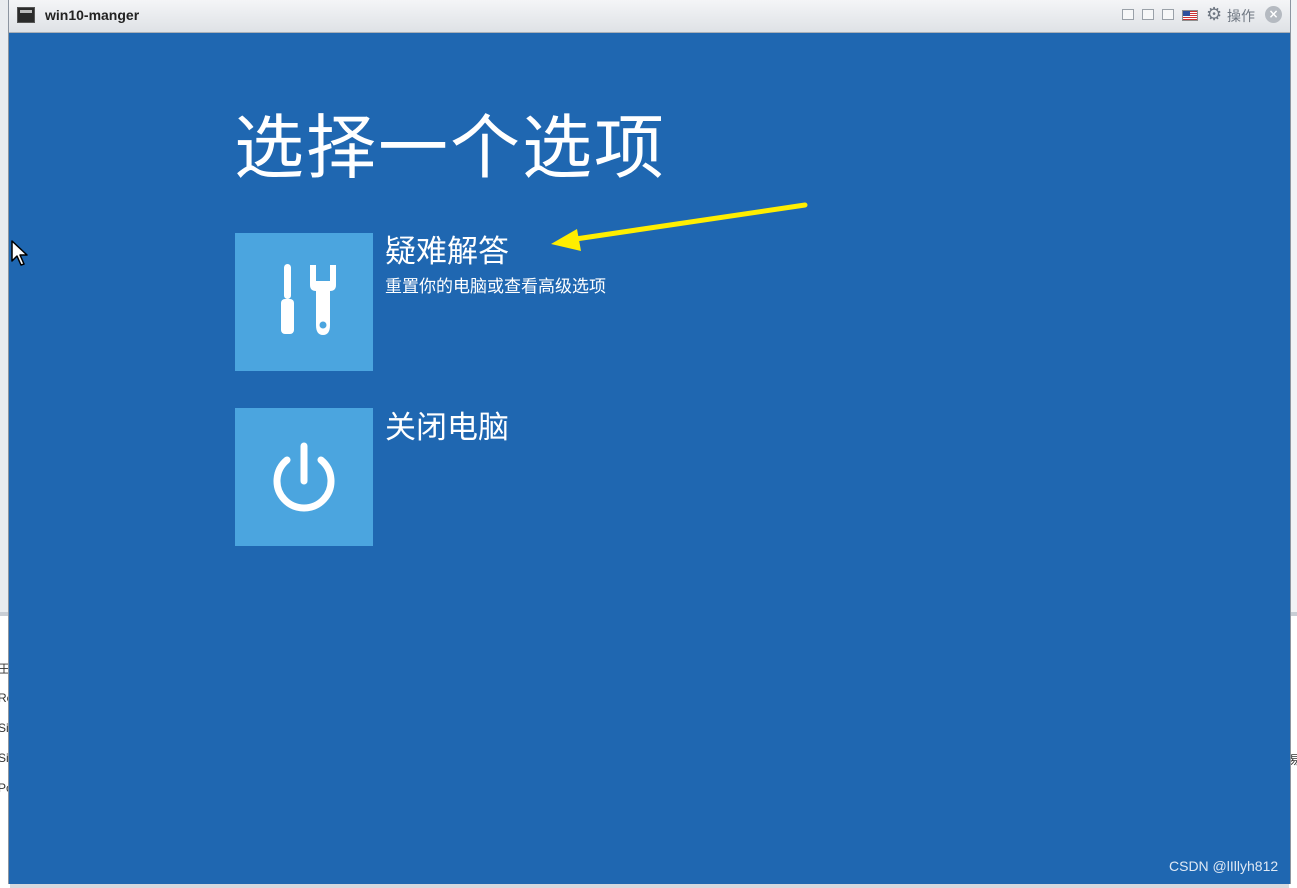  I want to click on restore-button, so click(1128, 14).